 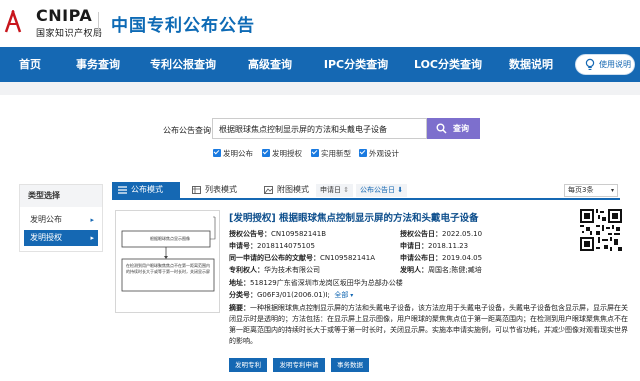 What do you see at coordinates (590, 64) in the screenshot?
I see `lightbulb-icon` at bounding box center [590, 64].